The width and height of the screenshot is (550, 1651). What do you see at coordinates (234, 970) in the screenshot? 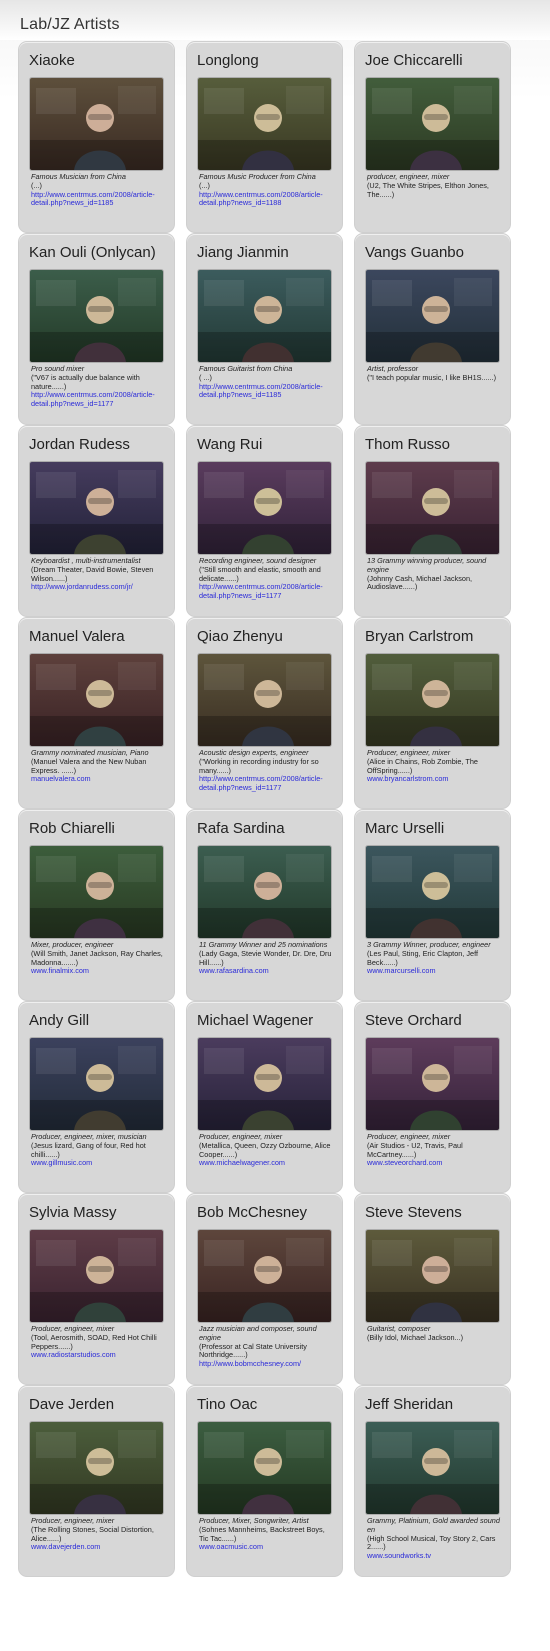
I see `artist-link: www.rafasardina.com` at bounding box center [234, 970].